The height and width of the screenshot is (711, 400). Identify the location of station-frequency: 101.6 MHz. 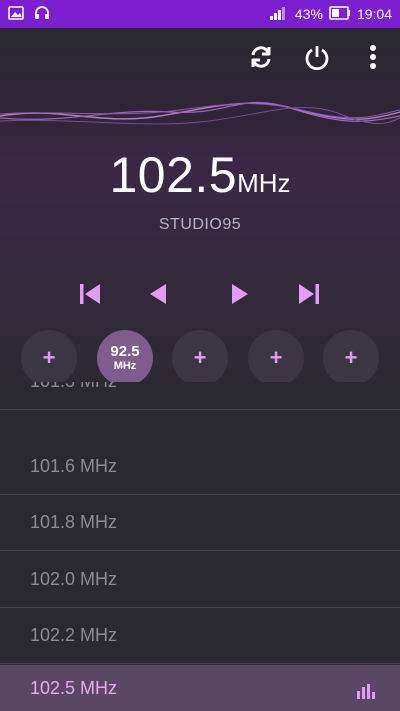
(74, 466).